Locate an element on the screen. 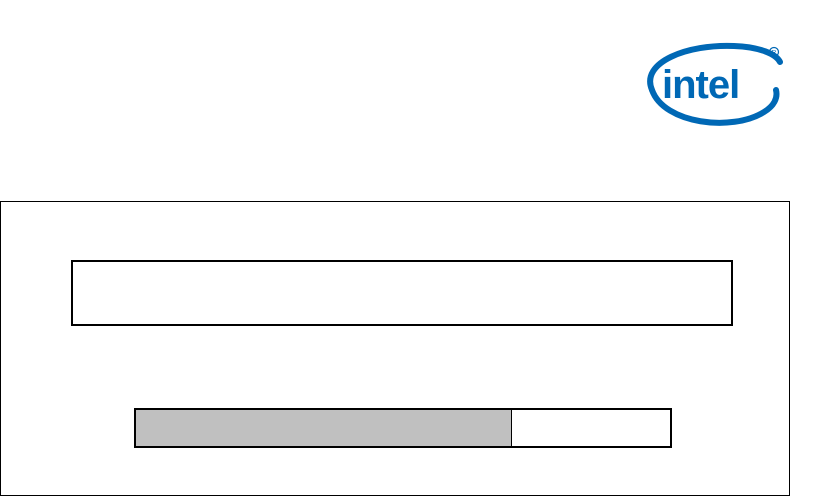  intel-logo-icon: intel R is located at coordinates (715, 84).